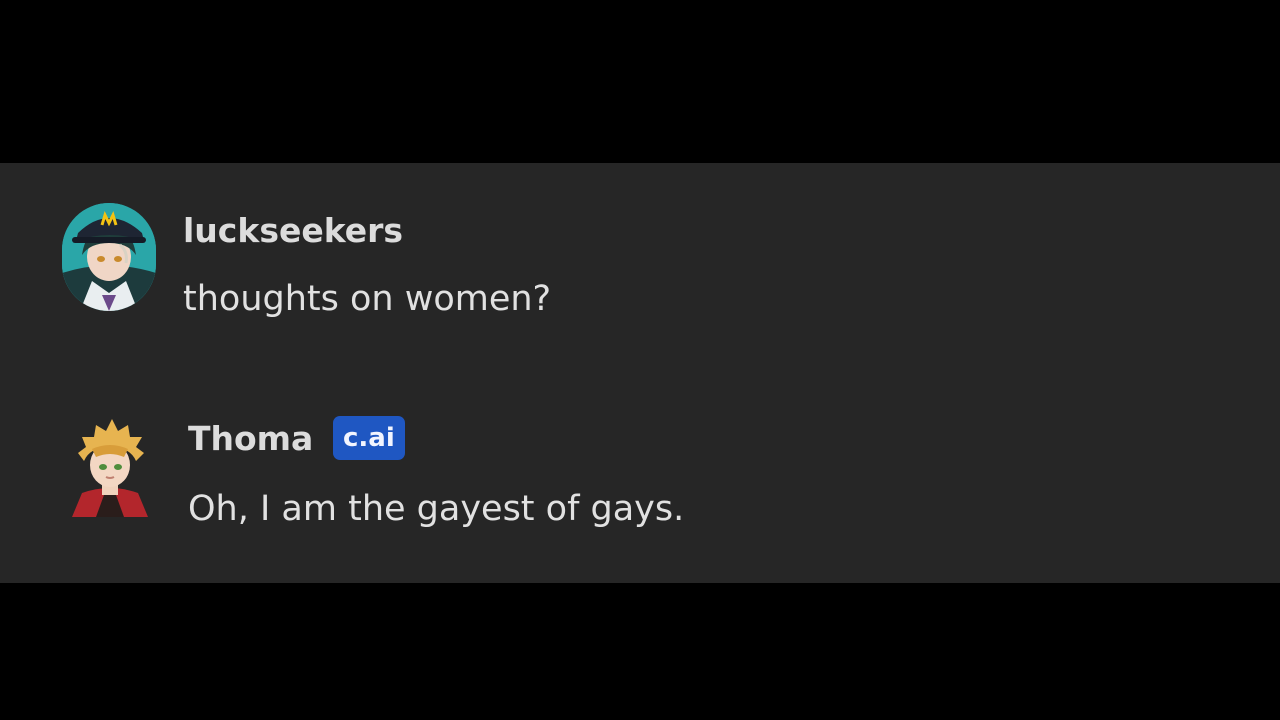  I want to click on message-text: thoughts on women?, so click(367, 299).